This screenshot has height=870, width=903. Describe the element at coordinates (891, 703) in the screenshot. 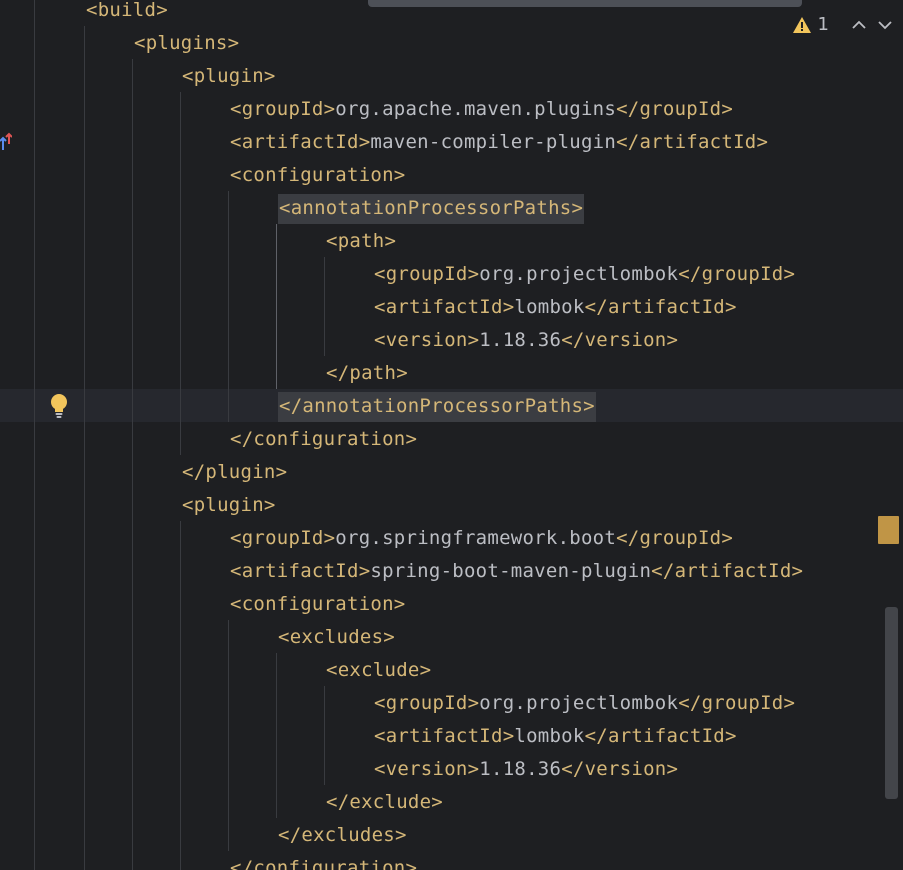

I see `vertical-scrollbar-thumb` at that location.